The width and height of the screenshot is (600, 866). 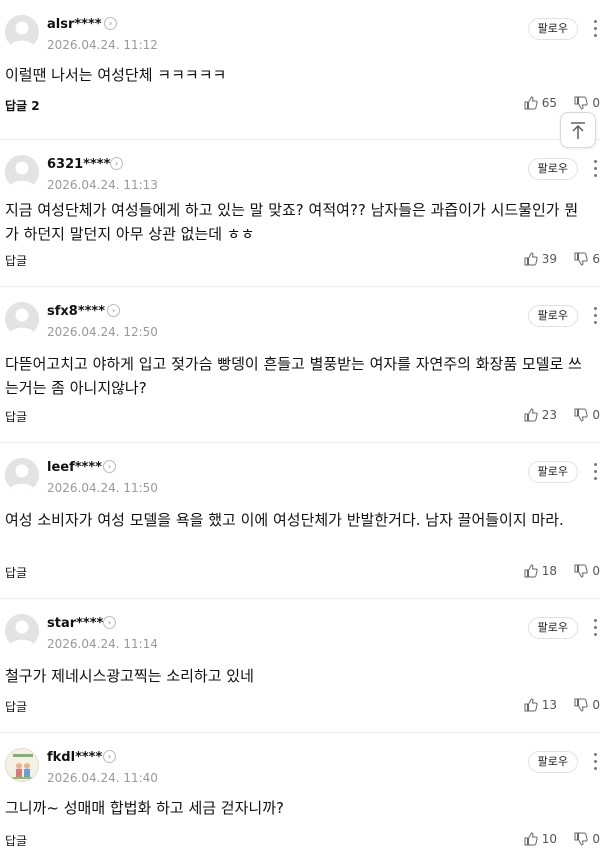 I want to click on comment-date: 2026.04.24. 12:50, so click(x=102, y=332).